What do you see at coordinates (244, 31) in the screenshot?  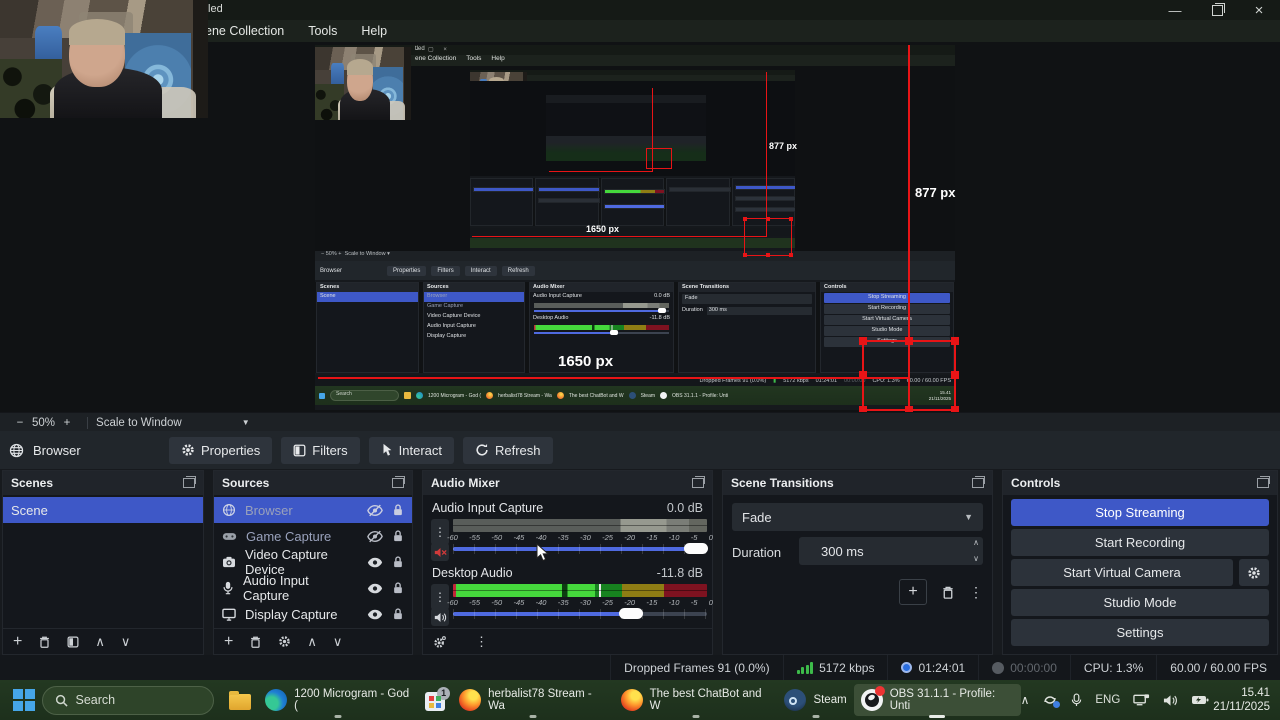 I see `menu-scene-collection: ene Collection` at bounding box center [244, 31].